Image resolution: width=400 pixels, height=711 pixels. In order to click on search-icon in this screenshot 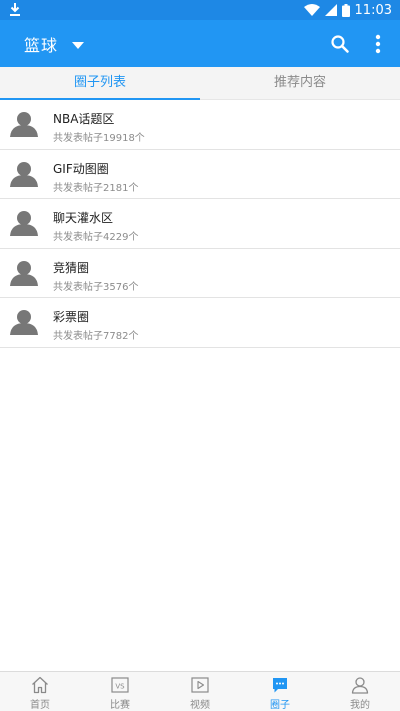, I will do `click(340, 44)`.